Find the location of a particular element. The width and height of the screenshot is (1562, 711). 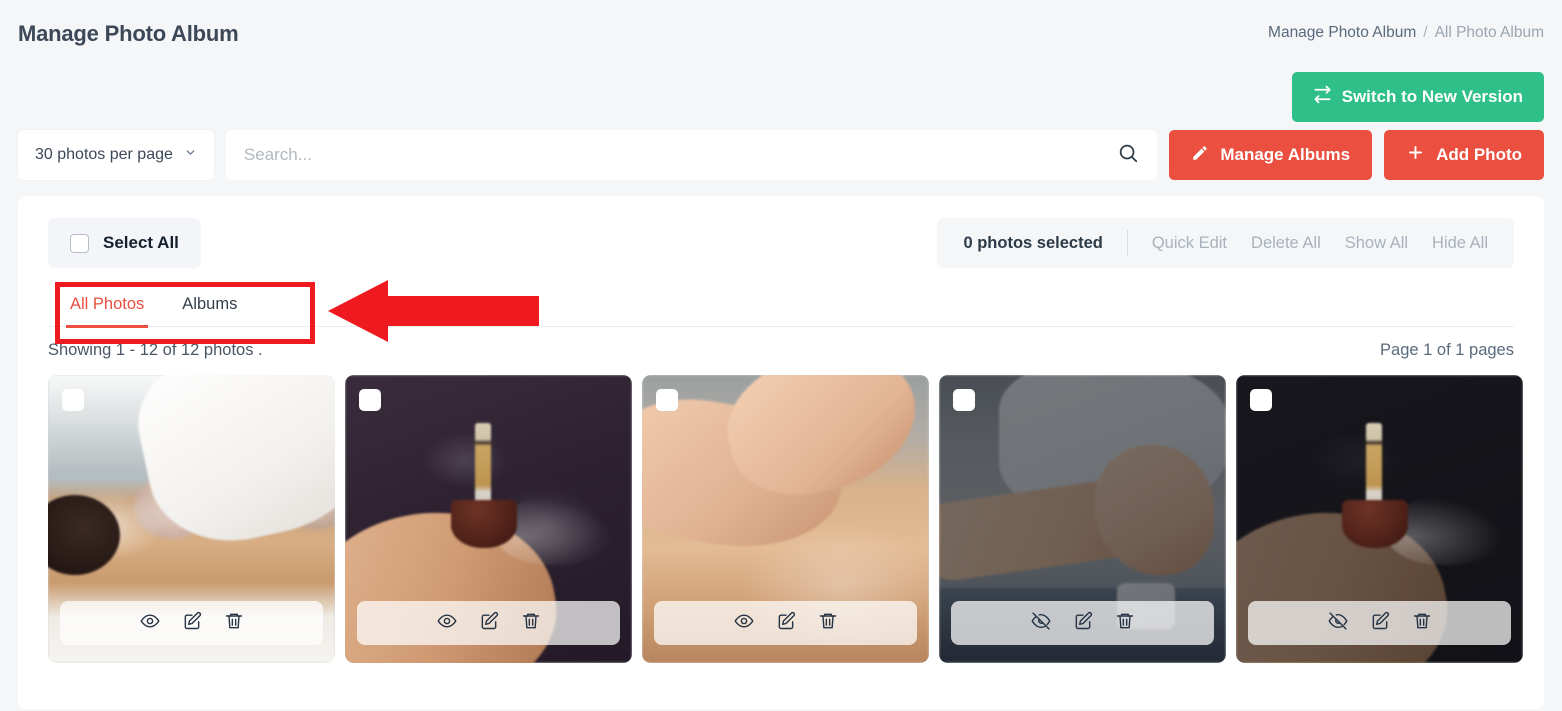

selected-count: 0 photos selected is located at coordinates (1033, 242).